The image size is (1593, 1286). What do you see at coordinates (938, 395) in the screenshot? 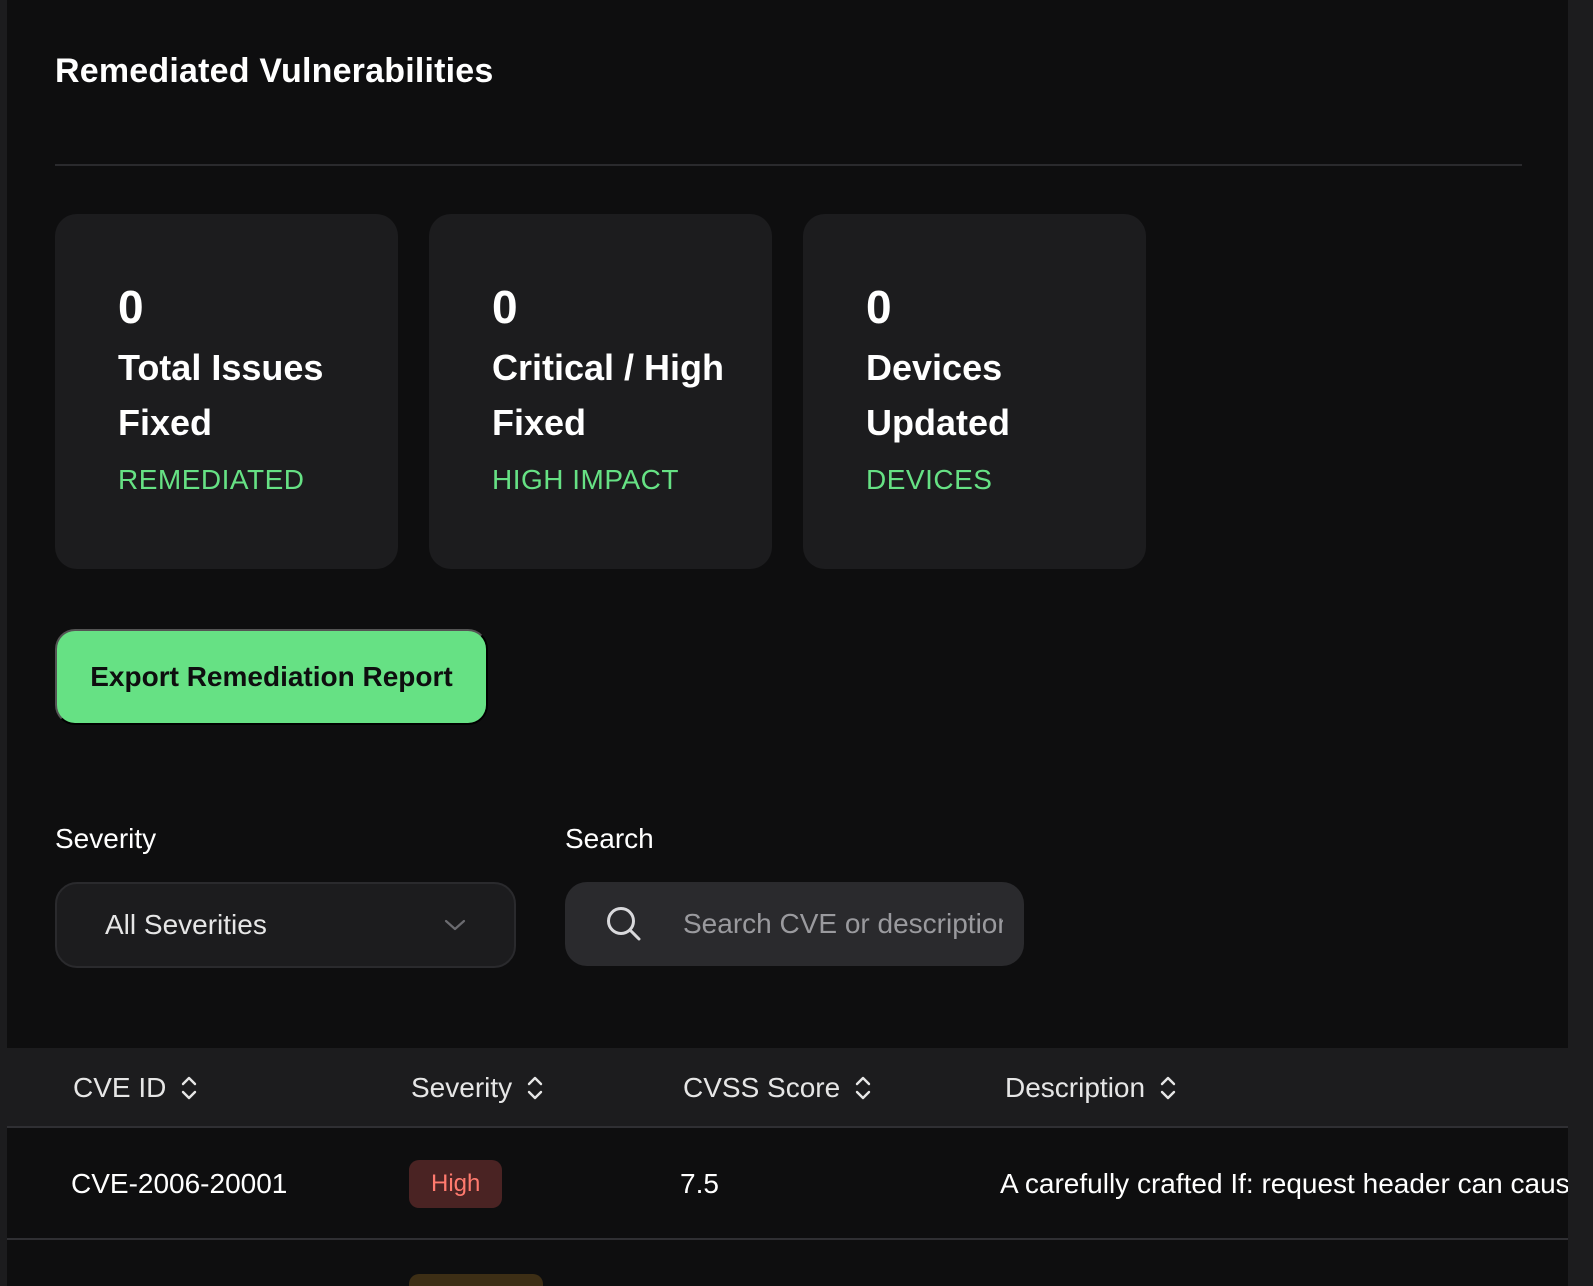
I see `card-label: Devices Updated` at bounding box center [938, 395].